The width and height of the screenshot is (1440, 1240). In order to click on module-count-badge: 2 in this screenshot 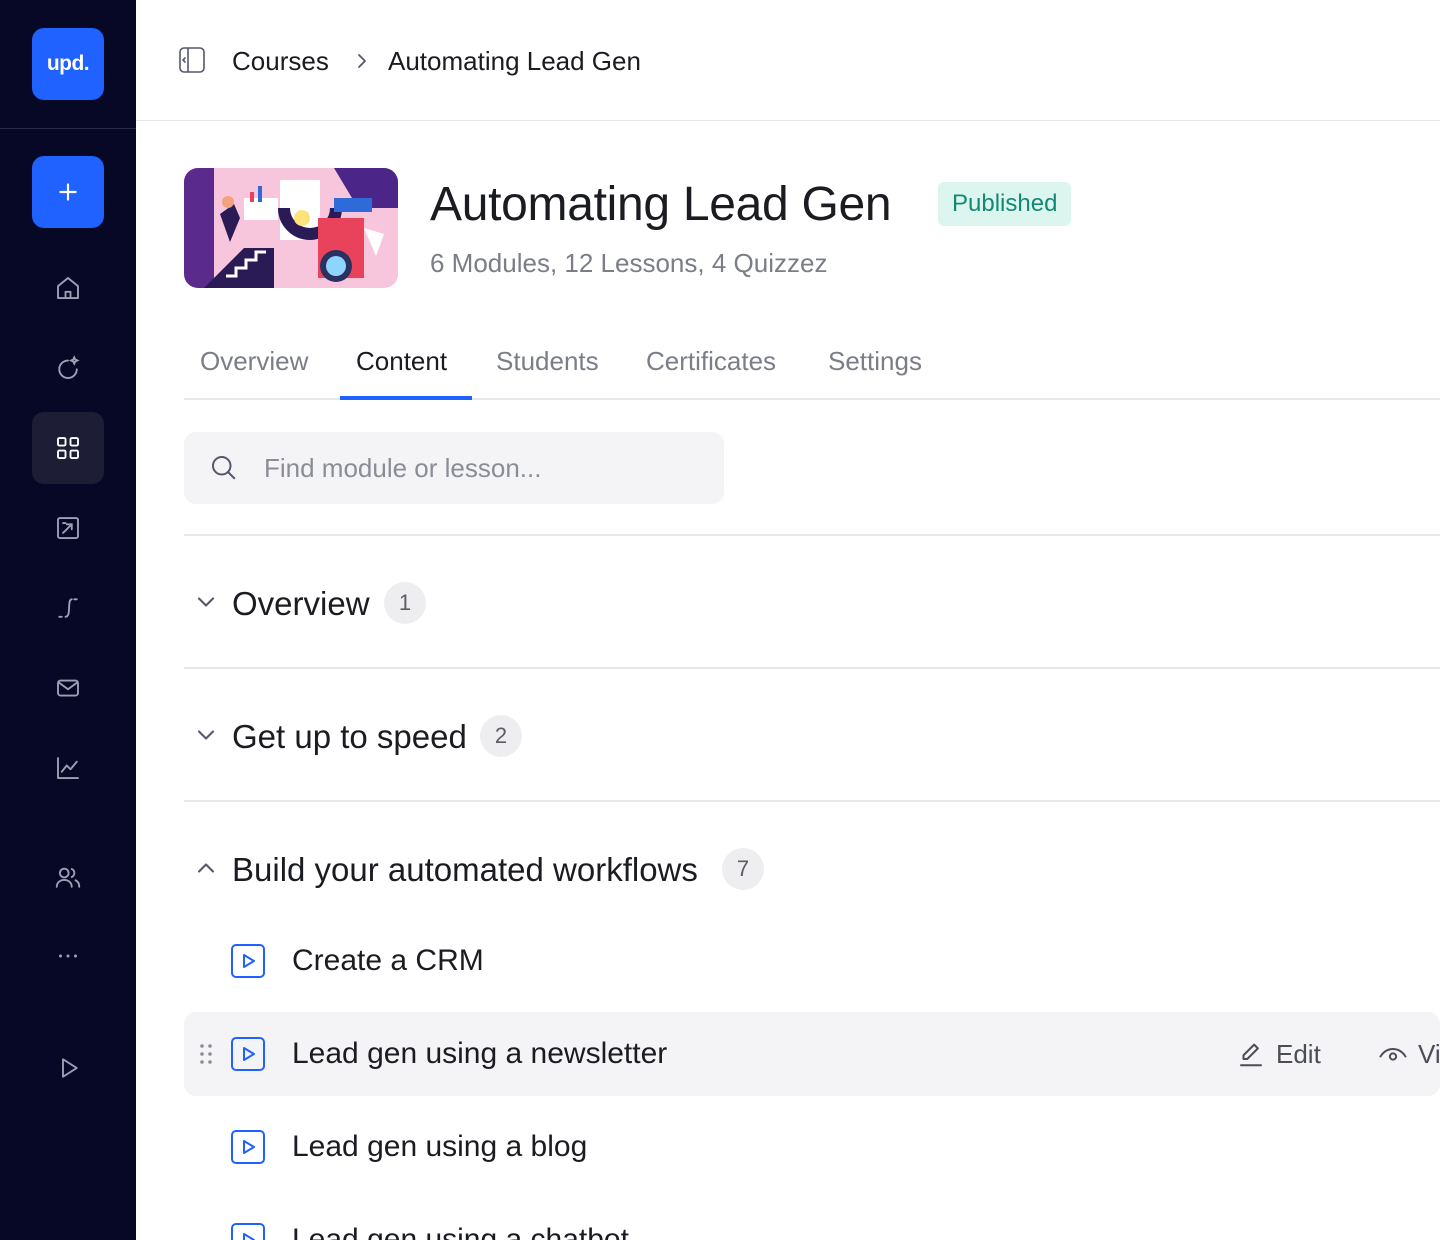, I will do `click(501, 736)`.